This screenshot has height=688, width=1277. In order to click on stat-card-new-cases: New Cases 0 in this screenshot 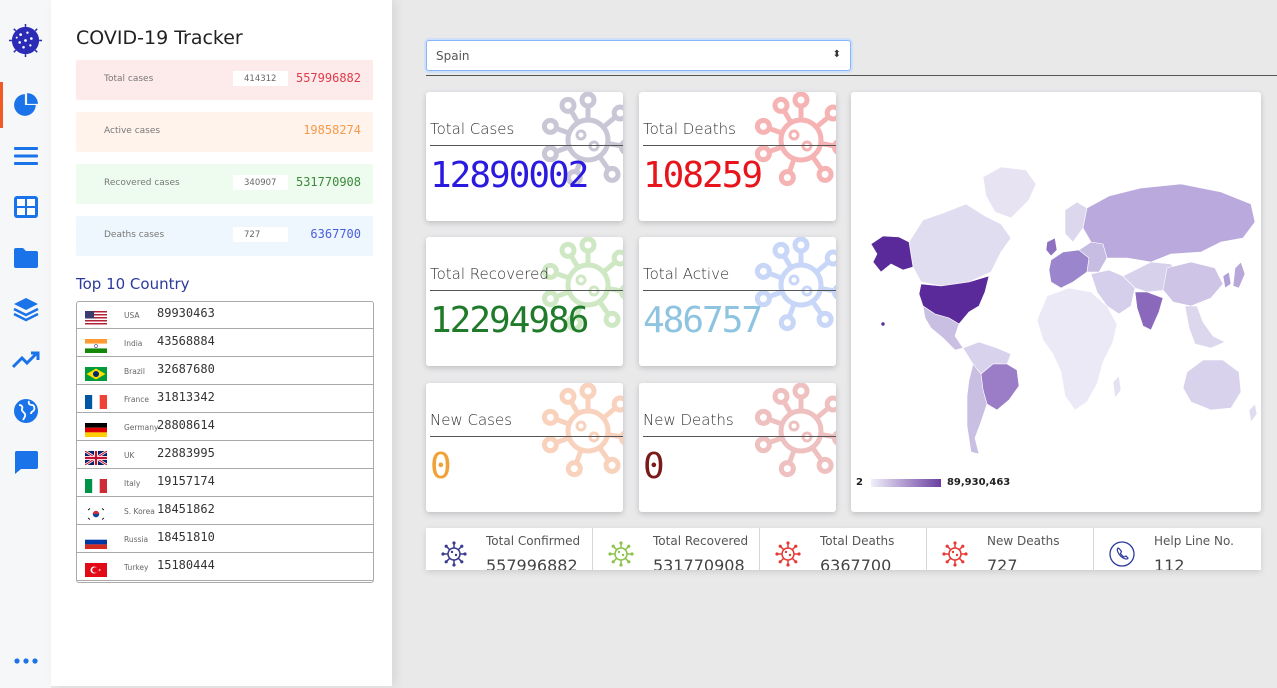, I will do `click(524, 447)`.